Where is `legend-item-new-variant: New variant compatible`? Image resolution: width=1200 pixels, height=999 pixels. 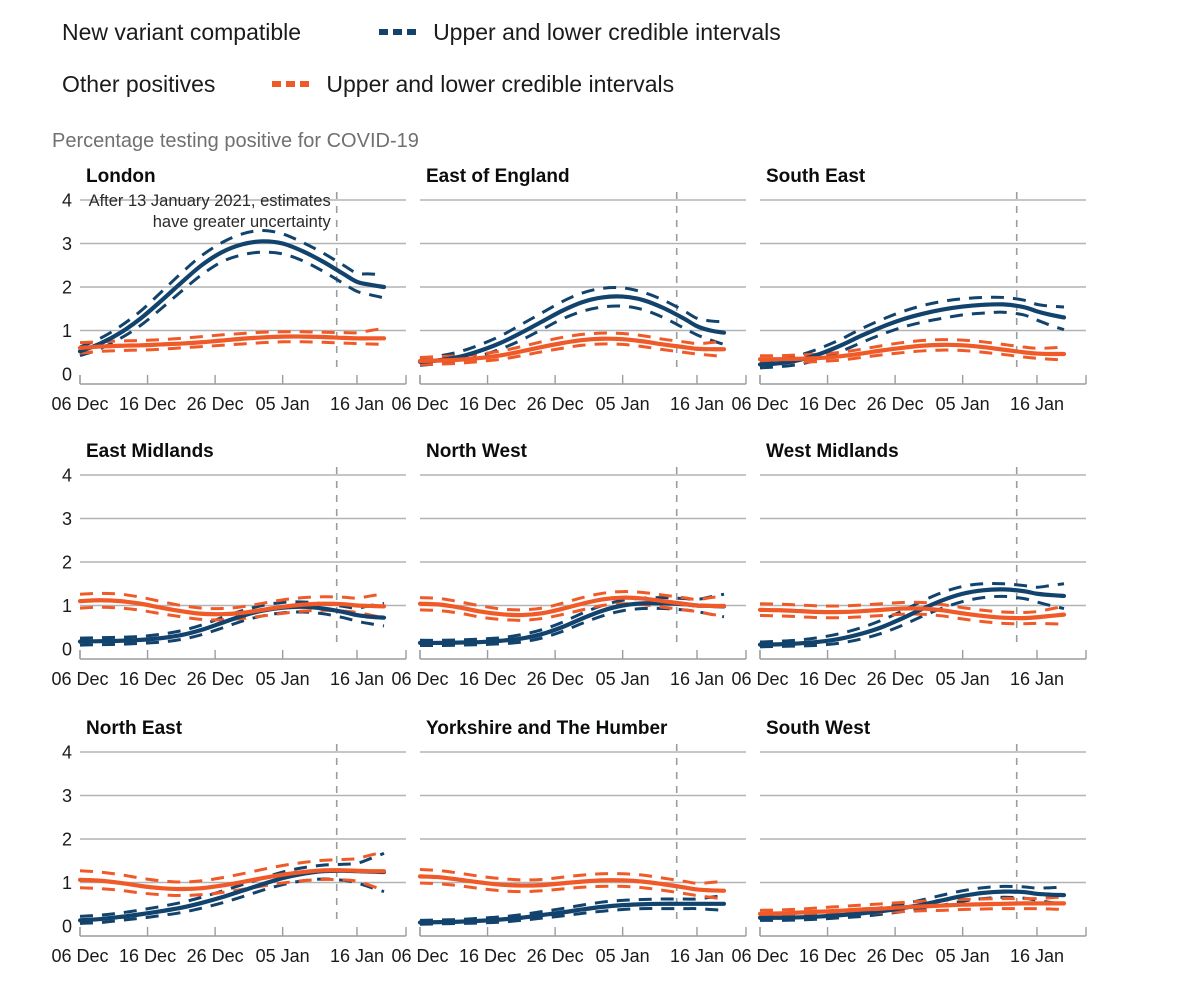 legend-item-new-variant: New variant compatible is located at coordinates (175, 32).